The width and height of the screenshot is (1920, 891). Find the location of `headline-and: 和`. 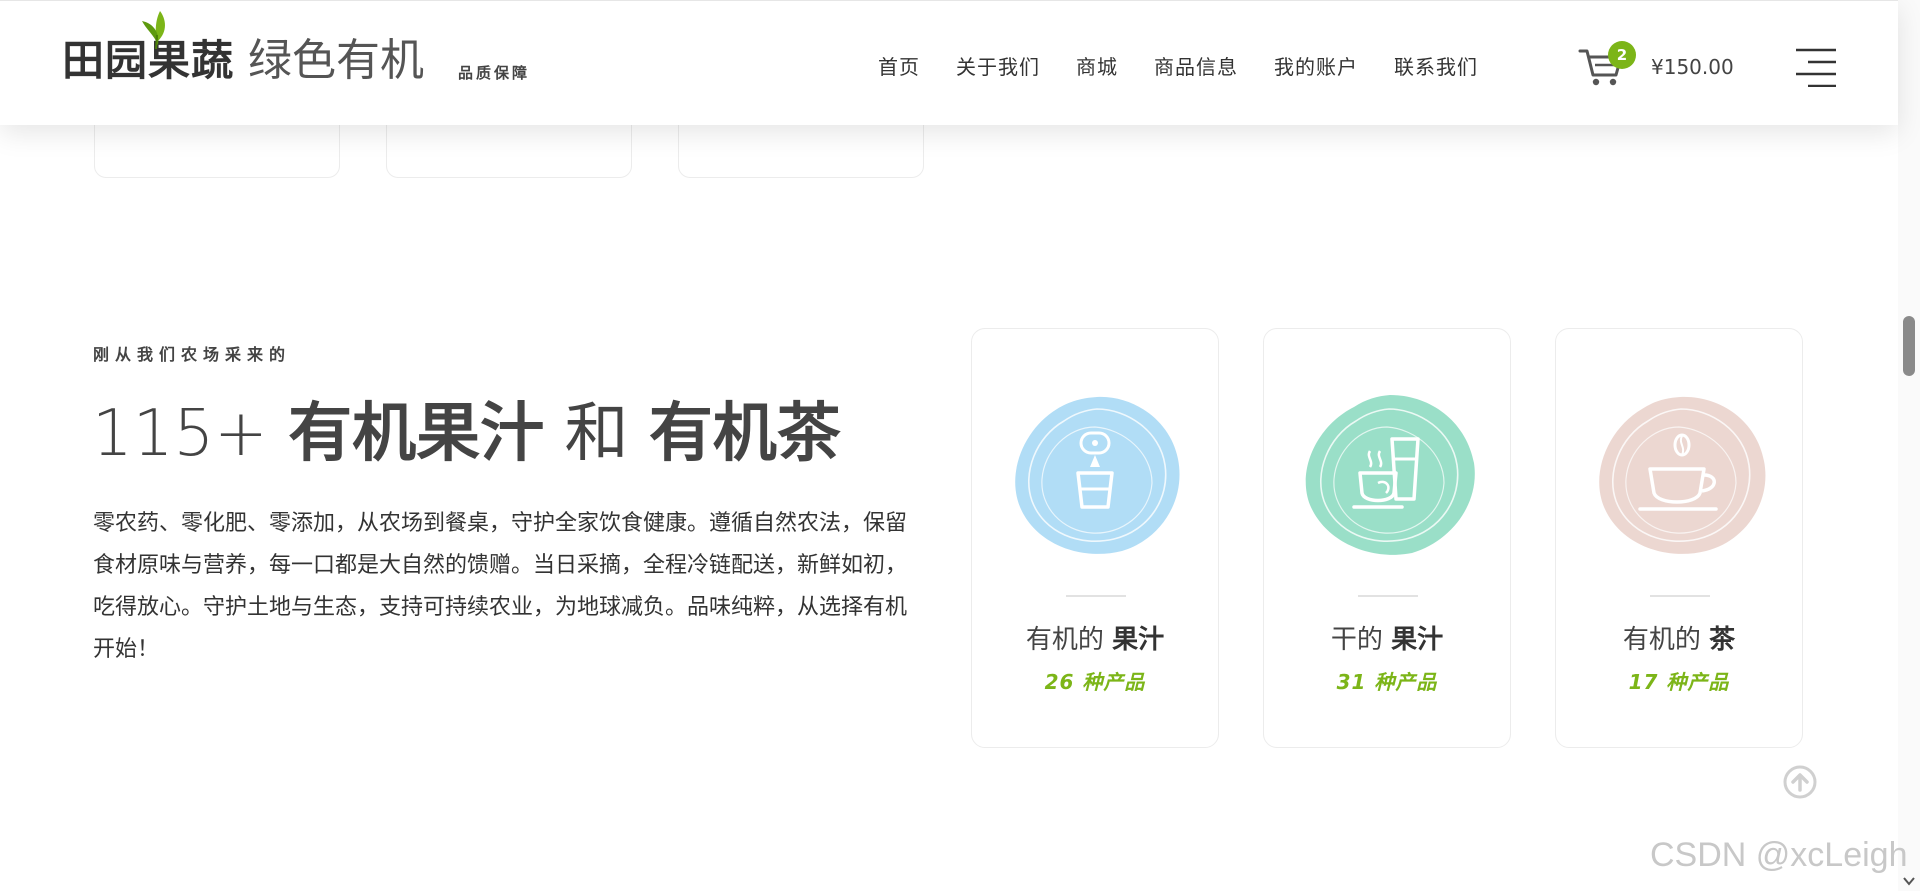

headline-and: 和 is located at coordinates (596, 434).